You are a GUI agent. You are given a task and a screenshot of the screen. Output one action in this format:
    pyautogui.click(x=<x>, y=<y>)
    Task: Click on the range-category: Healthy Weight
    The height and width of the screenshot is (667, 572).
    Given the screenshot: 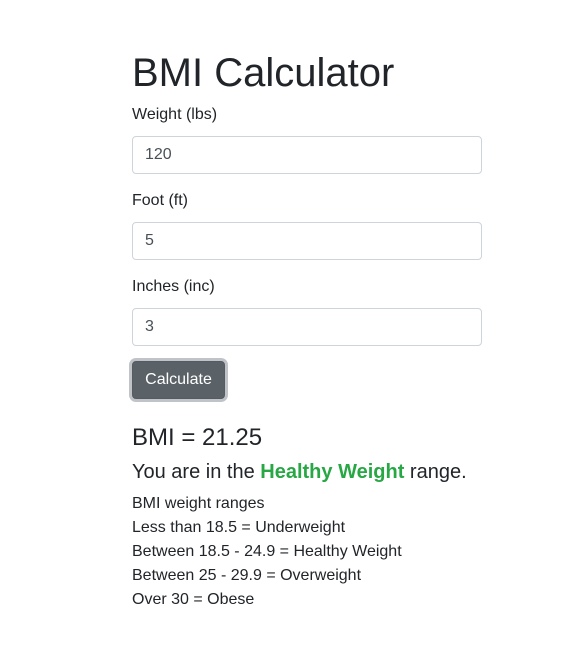 What is the action you would take?
    pyautogui.click(x=332, y=472)
    